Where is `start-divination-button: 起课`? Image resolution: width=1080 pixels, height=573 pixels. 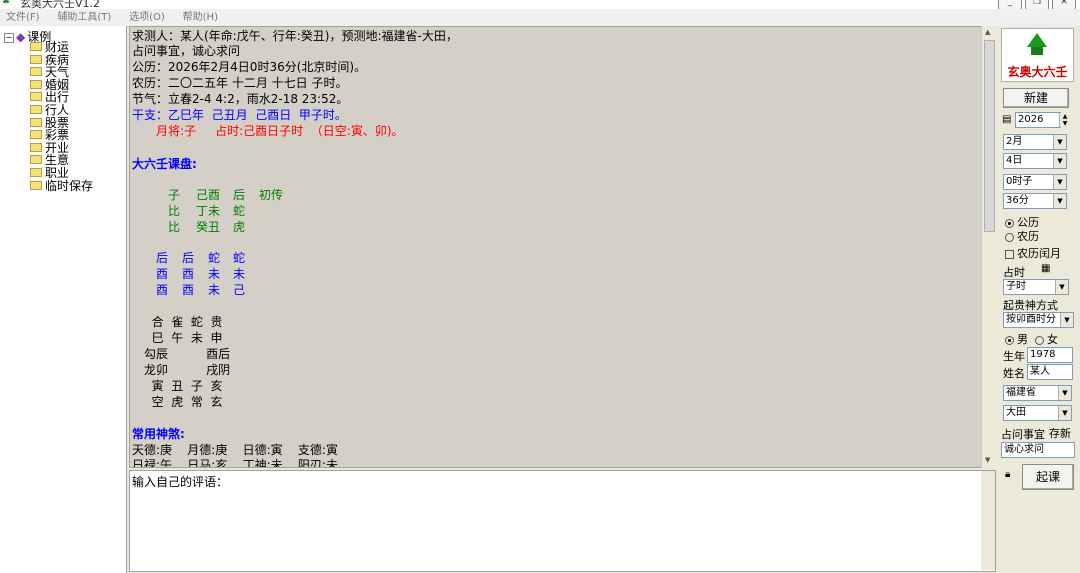
start-divination-button: 起课 is located at coordinates (1048, 477).